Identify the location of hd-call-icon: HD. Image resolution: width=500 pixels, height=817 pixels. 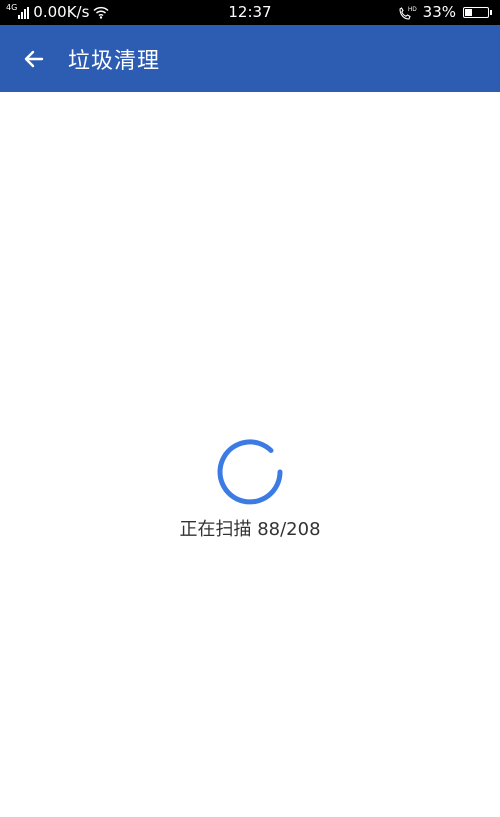
(407, 13).